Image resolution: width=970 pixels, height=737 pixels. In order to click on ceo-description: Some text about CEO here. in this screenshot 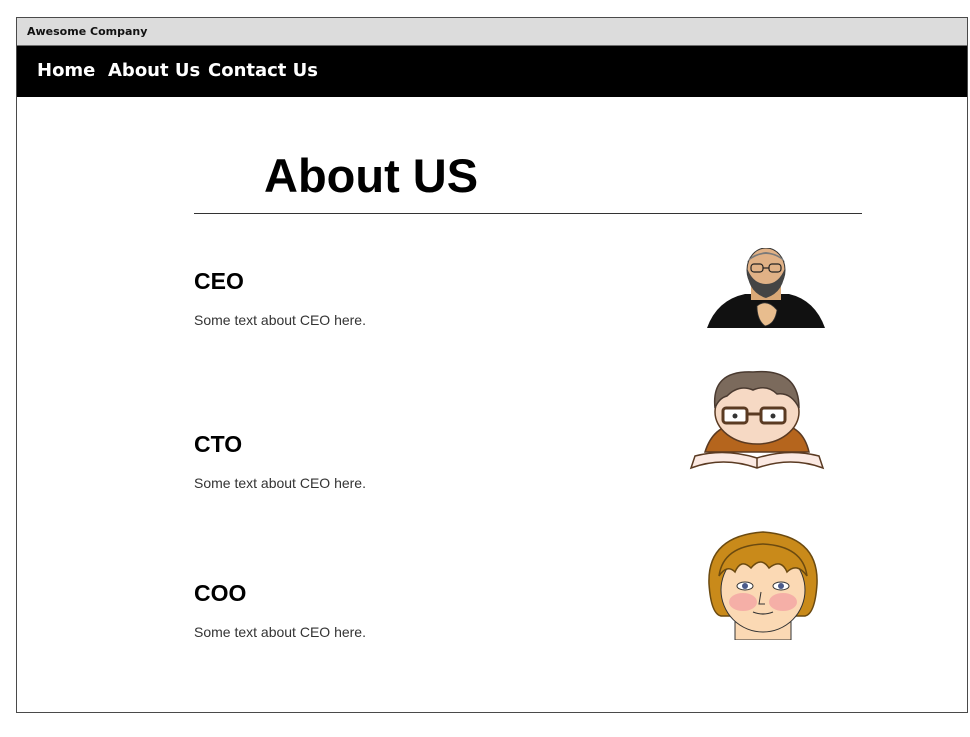, I will do `click(280, 320)`.